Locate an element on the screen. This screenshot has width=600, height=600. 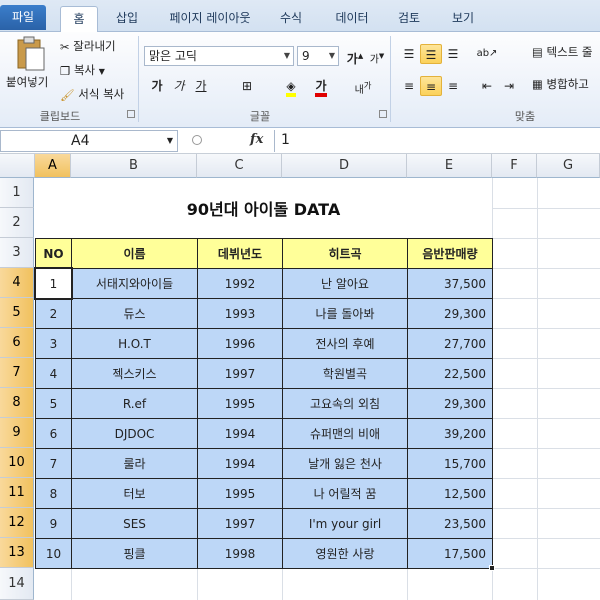
cell-no: 9 is located at coordinates (53, 523).